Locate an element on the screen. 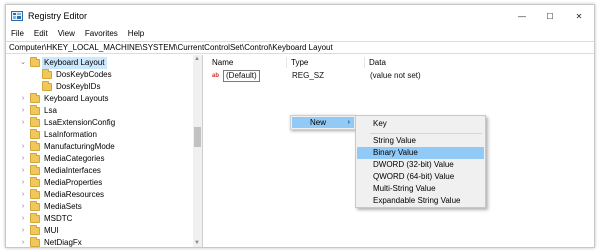  tree-item-keyboard-layouts: › Keyboard Layouts is located at coordinates (98, 99).